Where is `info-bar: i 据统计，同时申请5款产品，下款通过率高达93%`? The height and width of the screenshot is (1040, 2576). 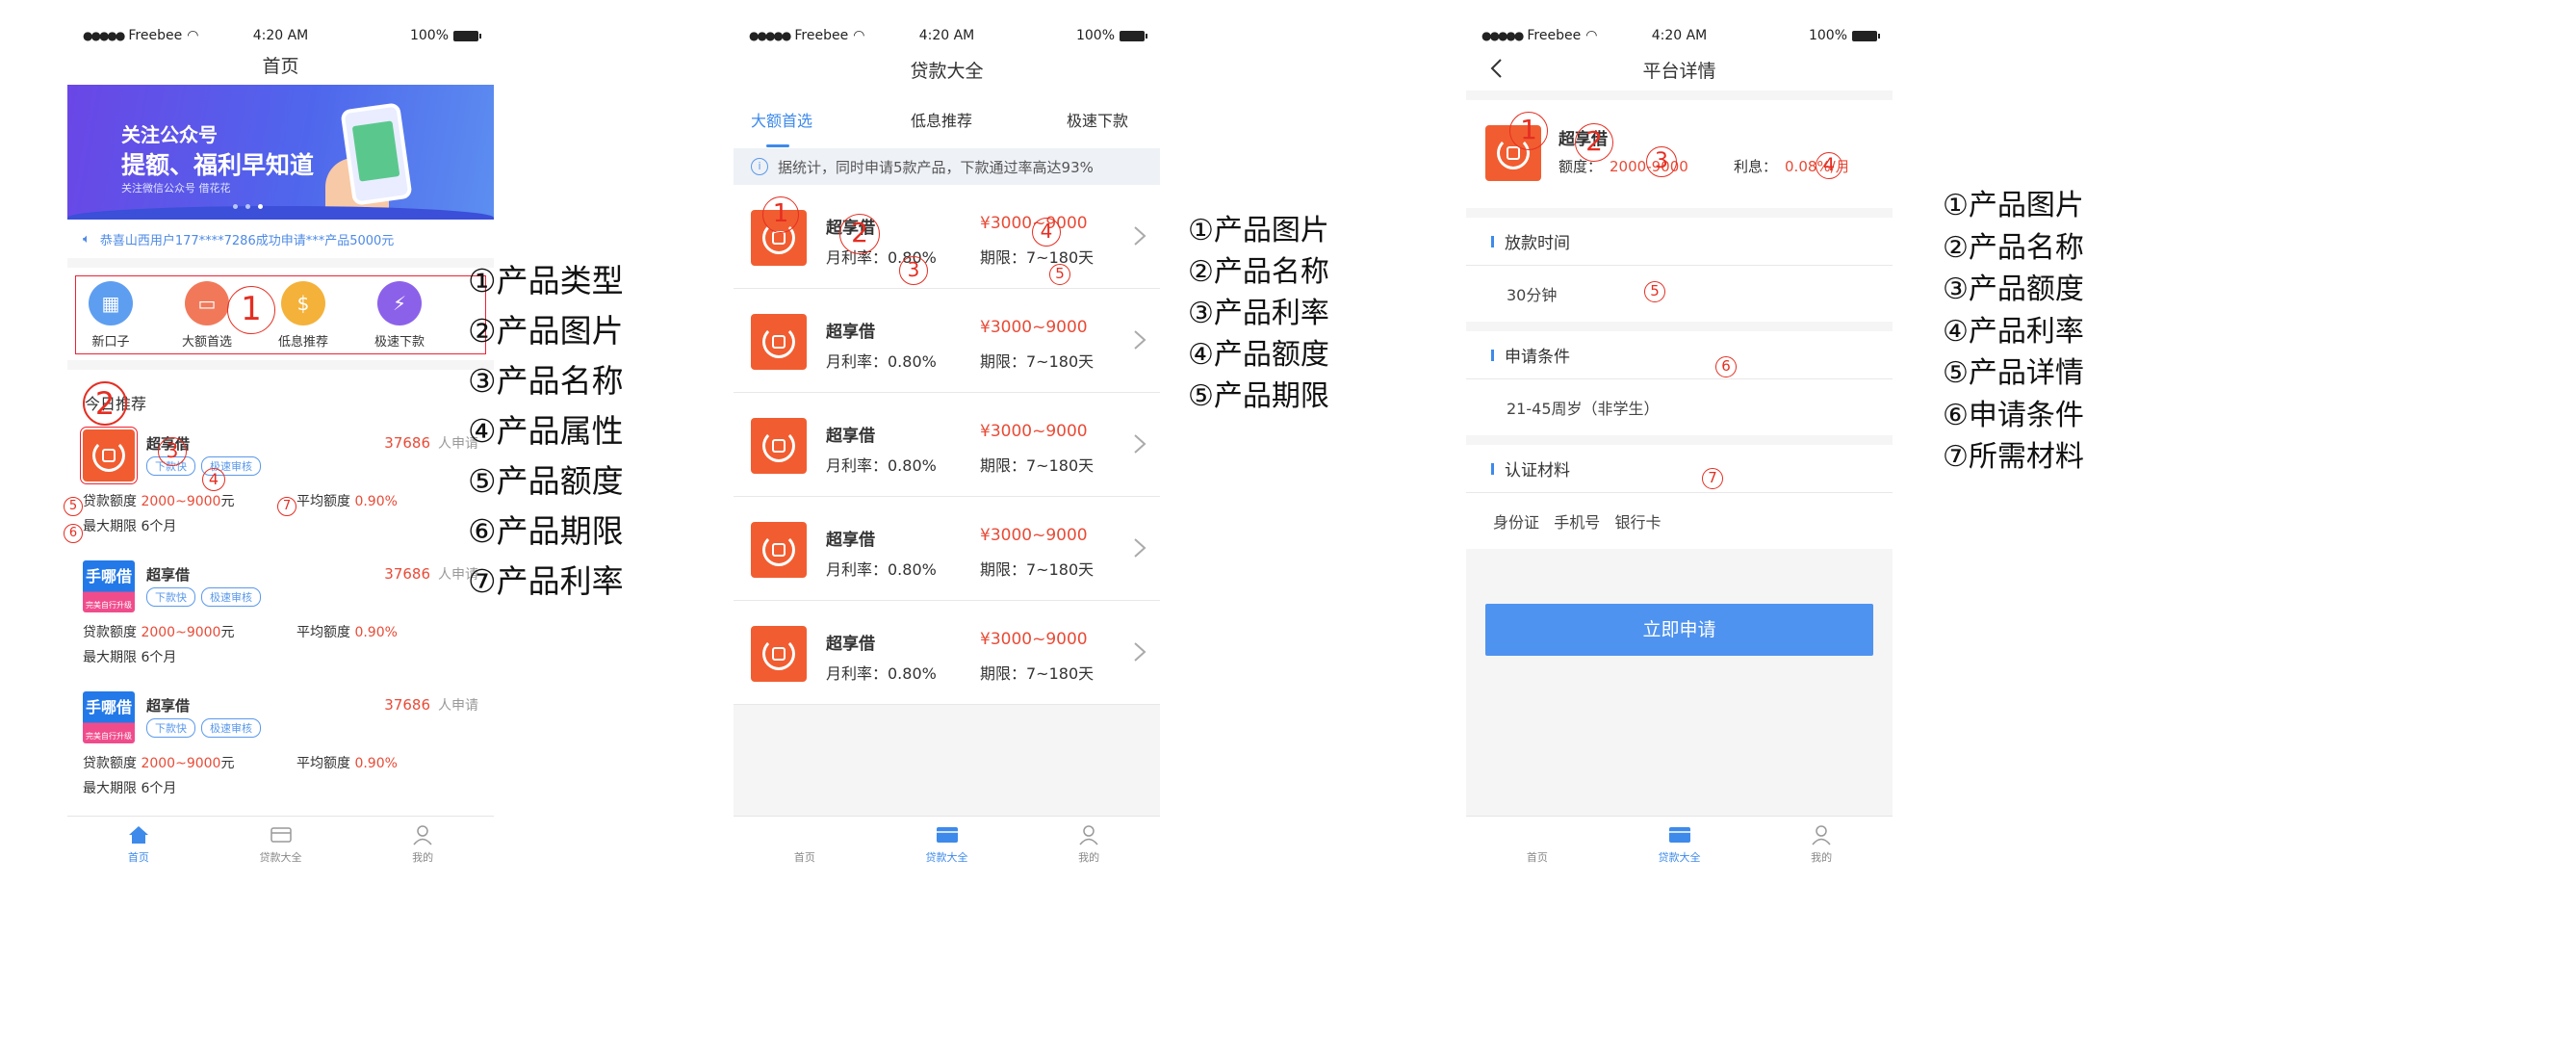 info-bar: i 据统计，同时申请5款产品，下款通过率高达93% is located at coordinates (947, 166).